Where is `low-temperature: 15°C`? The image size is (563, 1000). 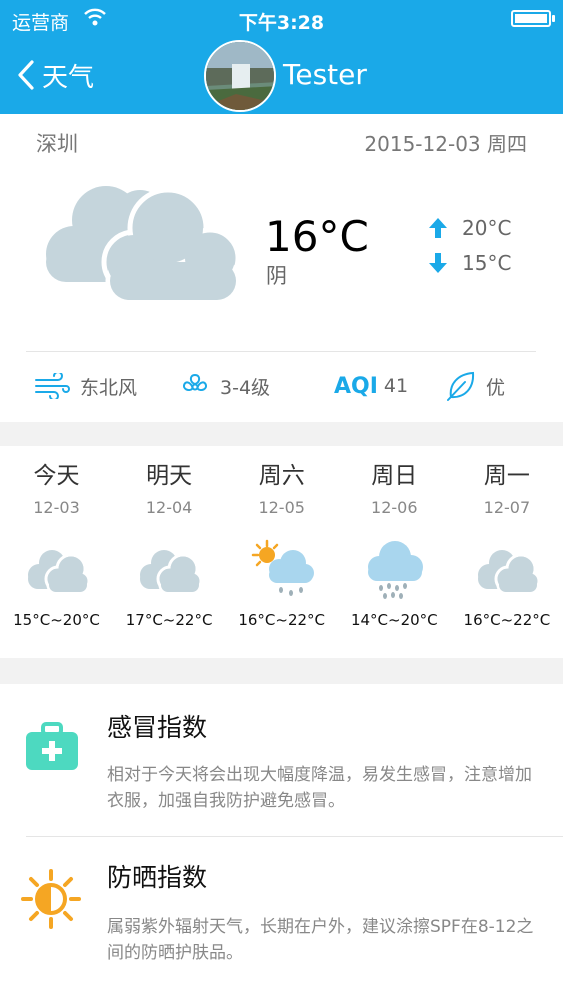
low-temperature: 15°C is located at coordinates (469, 263).